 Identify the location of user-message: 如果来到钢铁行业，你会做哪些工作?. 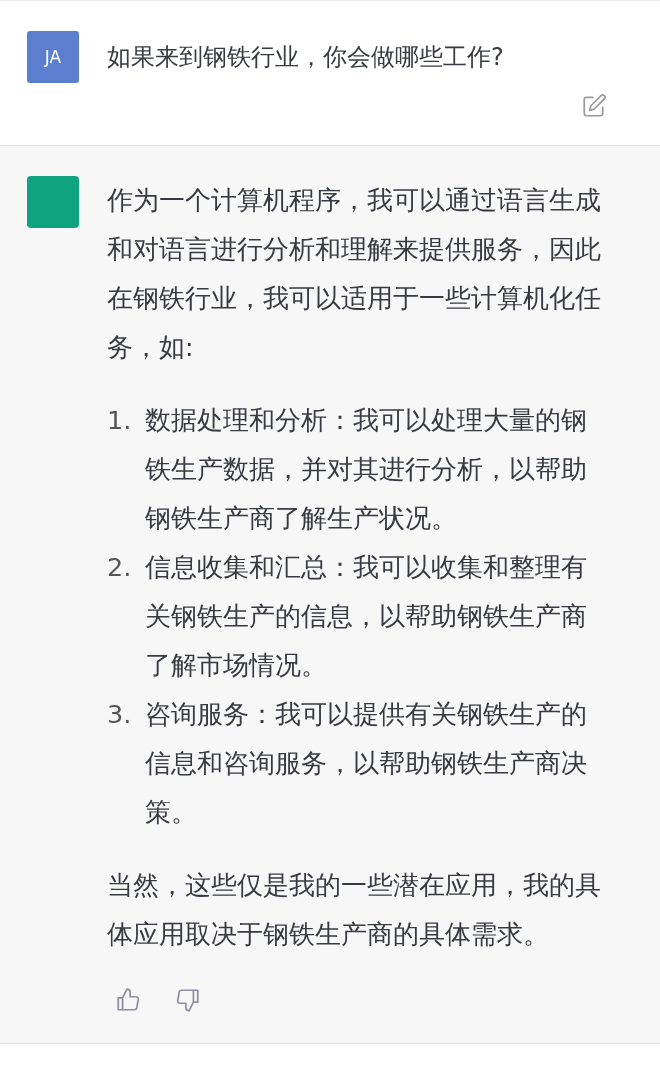
(306, 57).